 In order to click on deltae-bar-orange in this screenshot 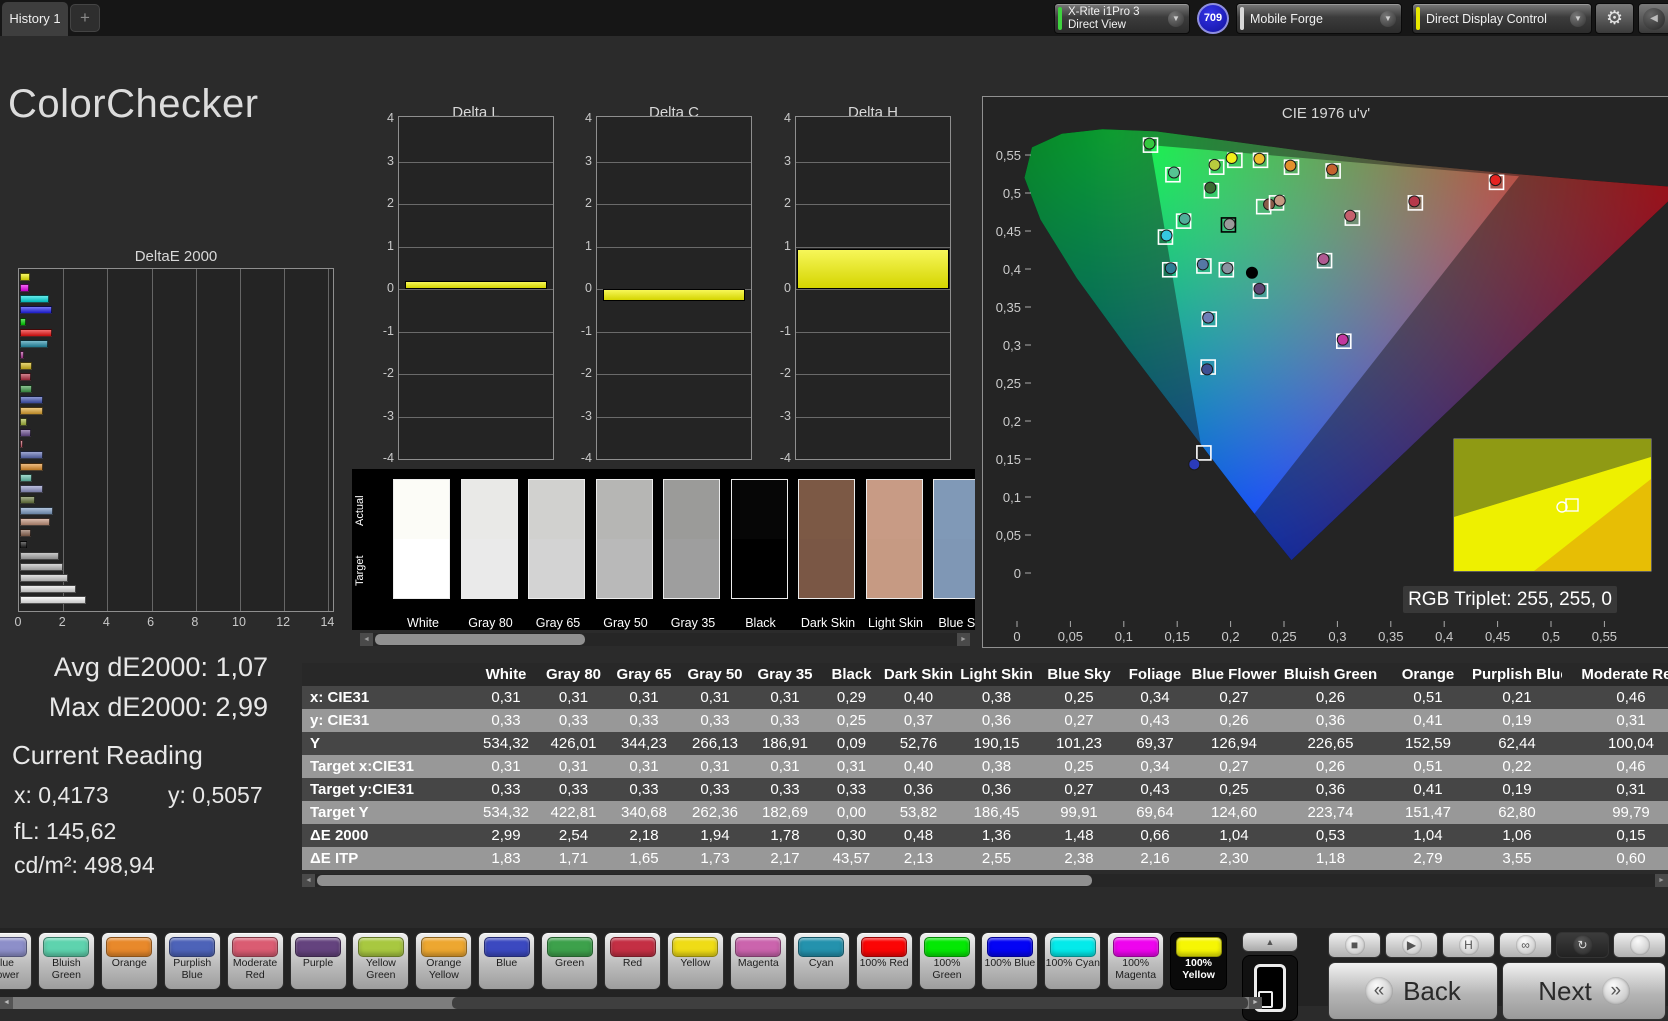, I will do `click(31, 466)`.